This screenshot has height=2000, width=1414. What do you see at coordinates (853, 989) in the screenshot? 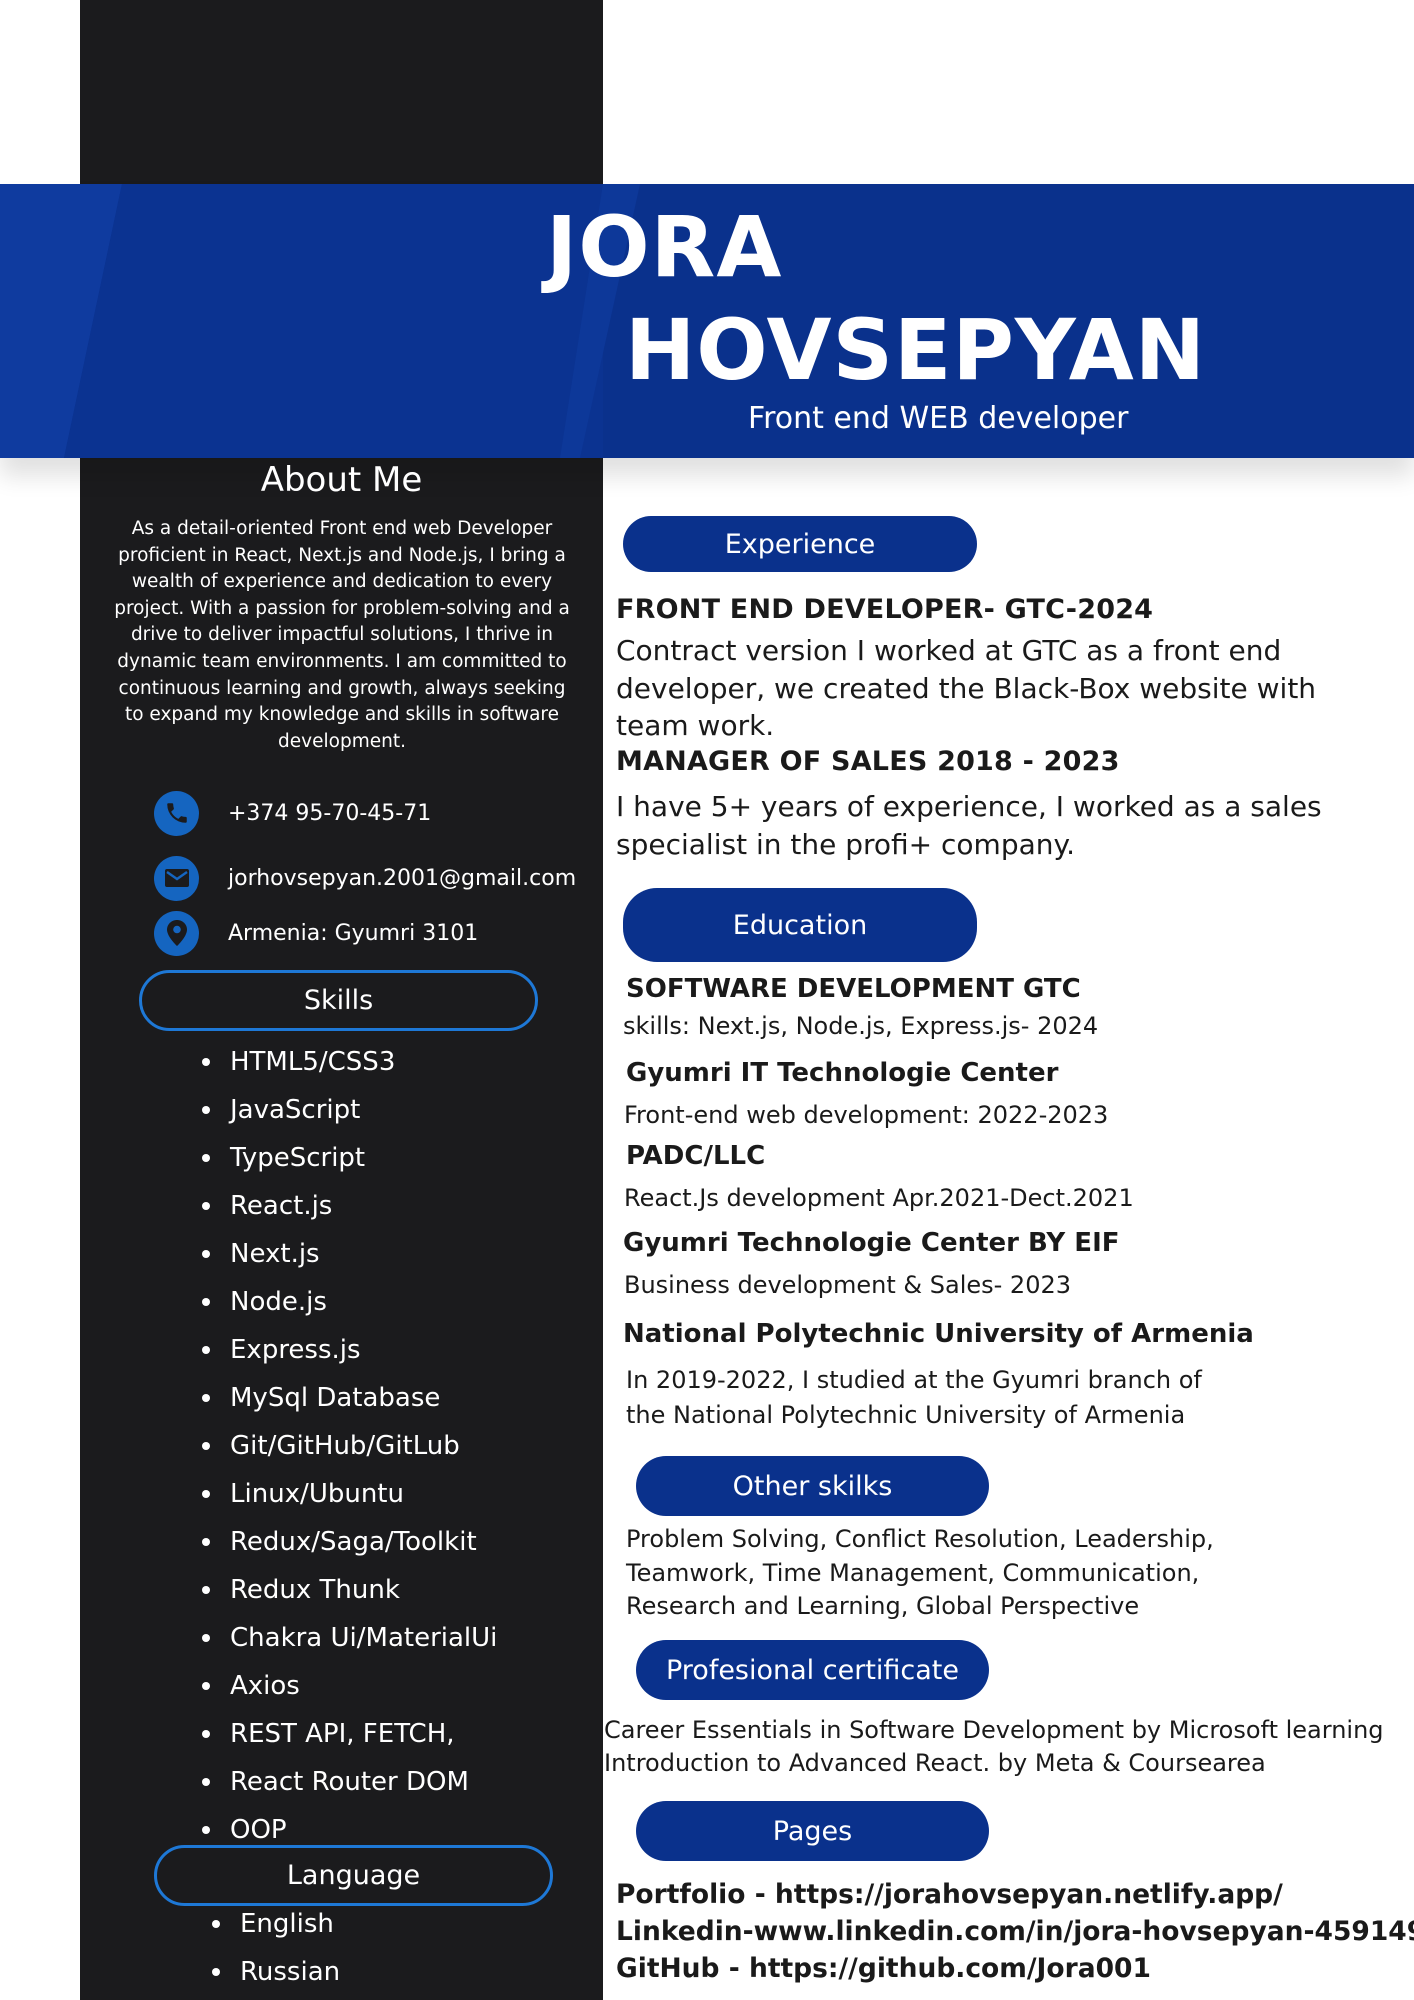
I see `education-title: SOFTWARE DEVELOPMENT GTC` at bounding box center [853, 989].